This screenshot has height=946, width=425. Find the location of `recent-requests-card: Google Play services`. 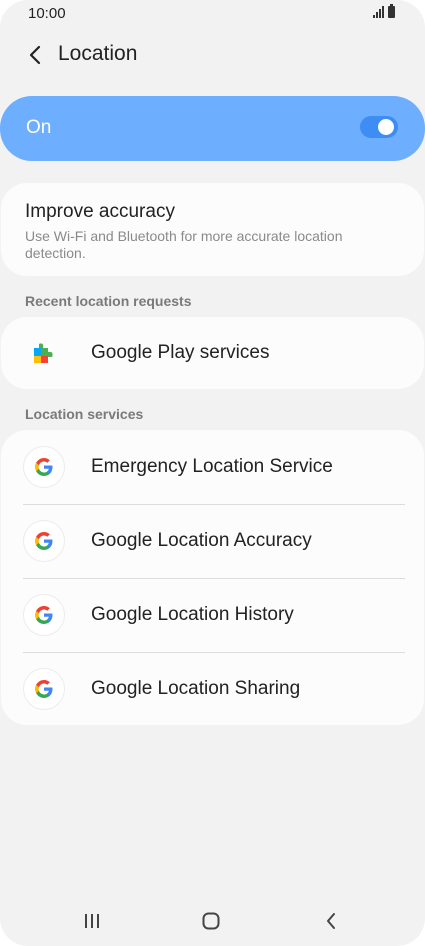

recent-requests-card: Google Play services is located at coordinates (212, 353).